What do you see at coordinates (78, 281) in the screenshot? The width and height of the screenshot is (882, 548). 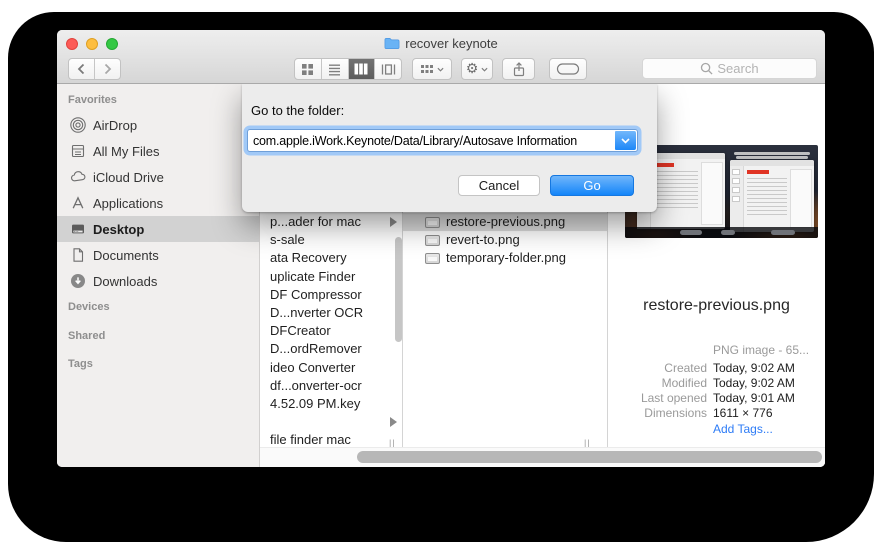 I see `downloads-icon` at bounding box center [78, 281].